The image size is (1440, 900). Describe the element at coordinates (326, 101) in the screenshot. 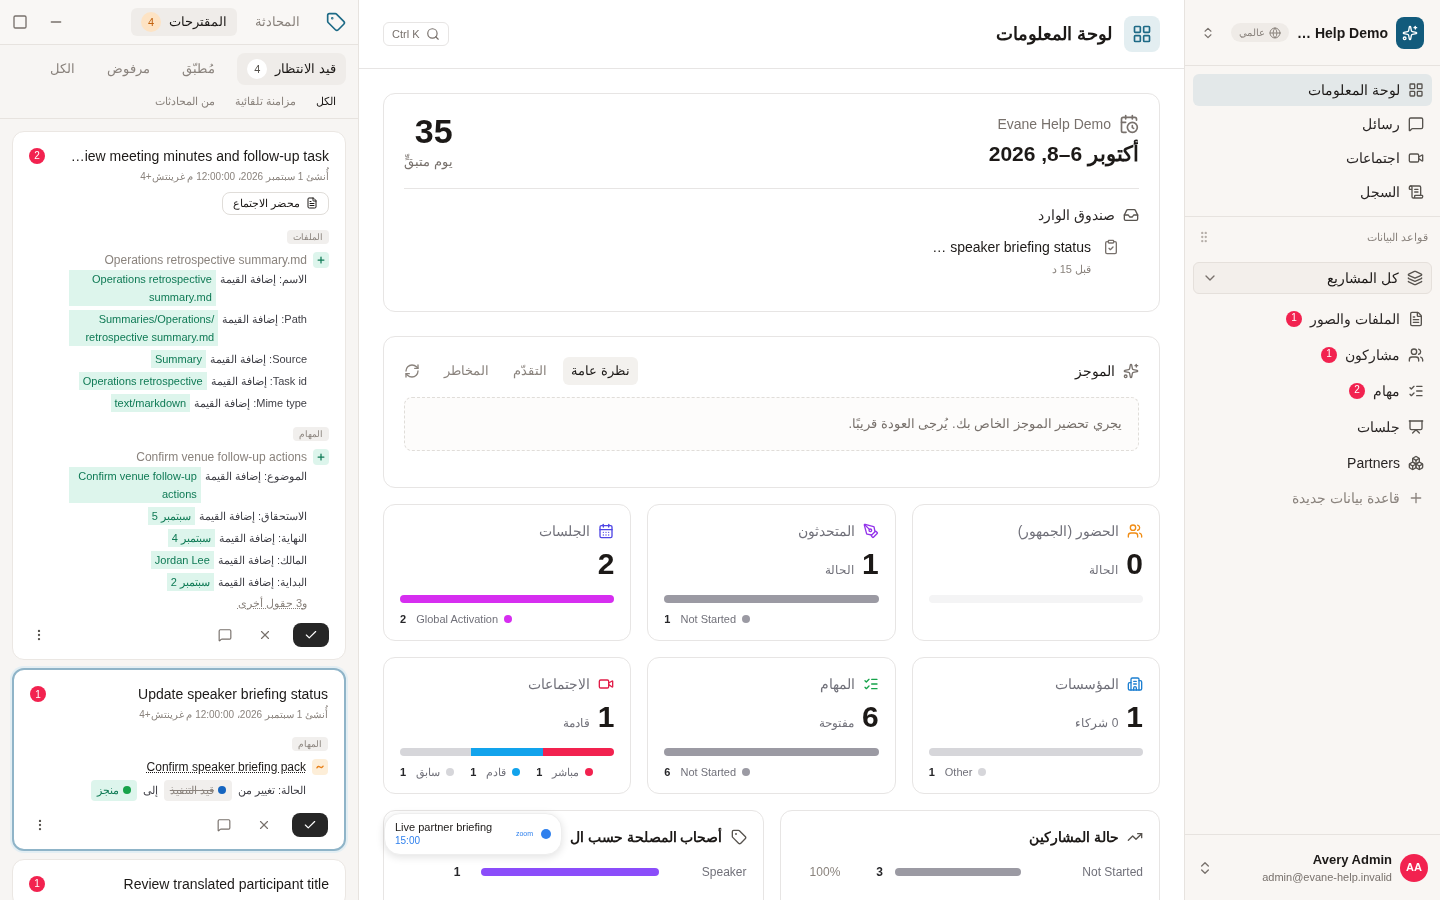

I see `source-filter: الكل` at that location.